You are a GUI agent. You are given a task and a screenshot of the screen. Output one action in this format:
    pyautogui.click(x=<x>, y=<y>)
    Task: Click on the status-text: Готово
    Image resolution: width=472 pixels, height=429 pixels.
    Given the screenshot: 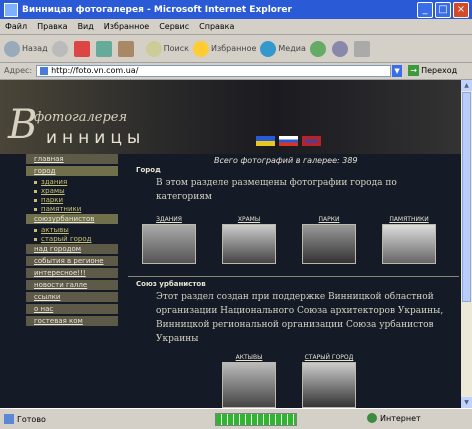 What is the action you would take?
    pyautogui.click(x=25, y=419)
    